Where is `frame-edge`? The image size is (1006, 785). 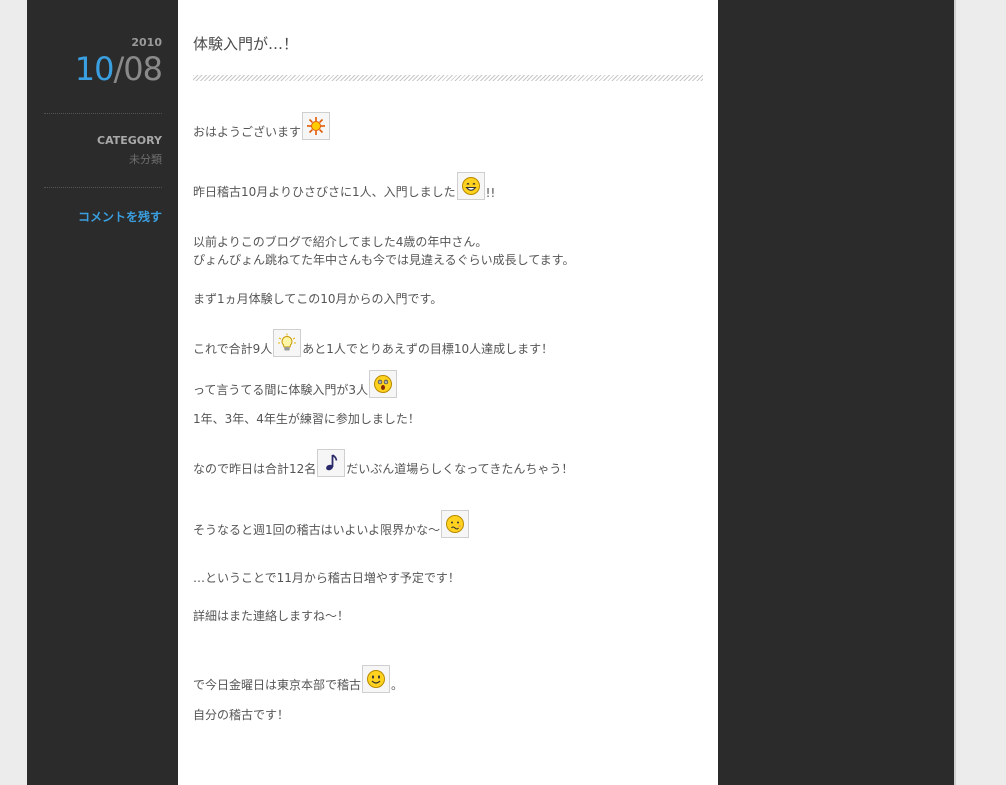
frame-edge is located at coordinates (955, 392).